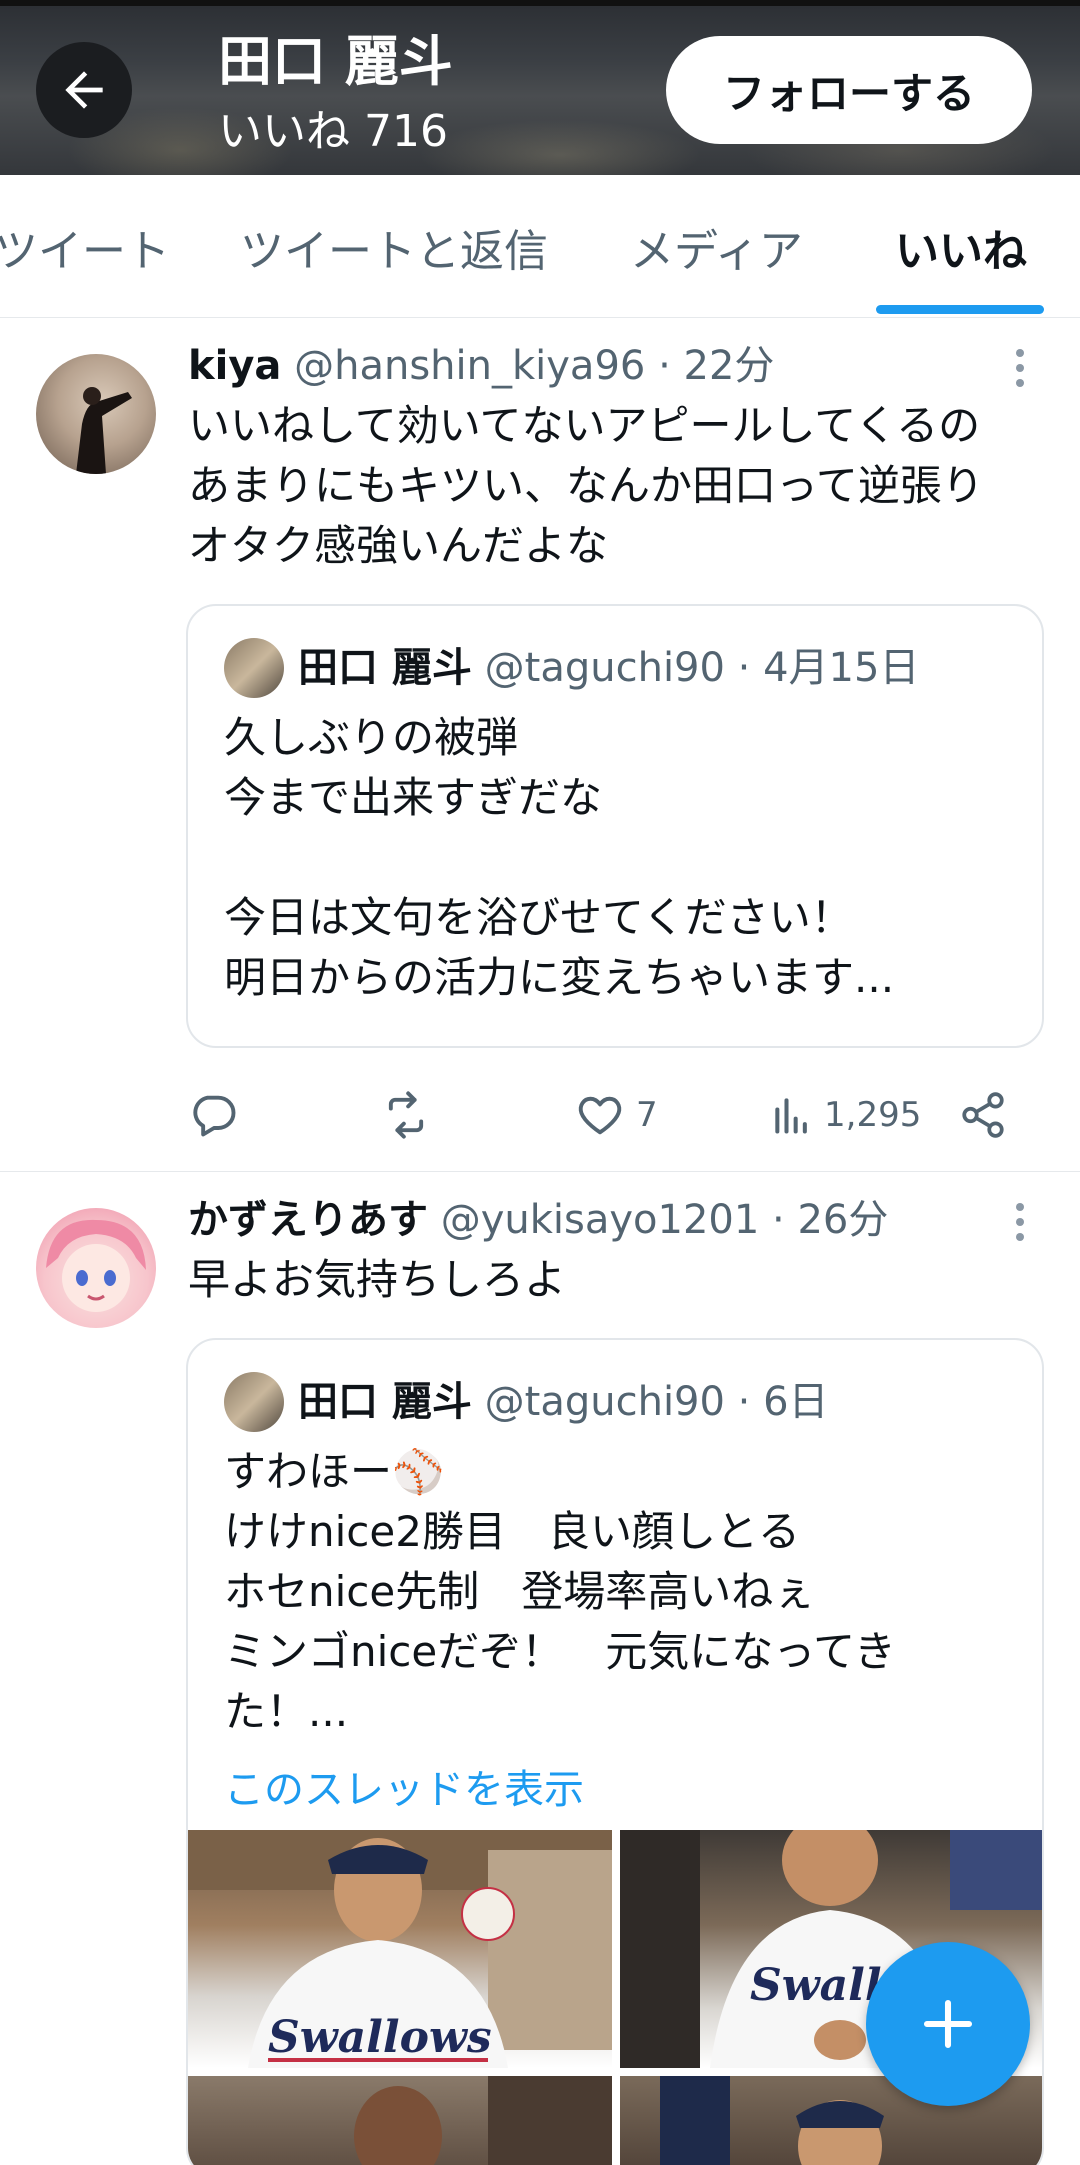 This screenshot has height=2165, width=1080. Describe the element at coordinates (849, 90) in the screenshot. I see `follow-button: フォローする` at that location.